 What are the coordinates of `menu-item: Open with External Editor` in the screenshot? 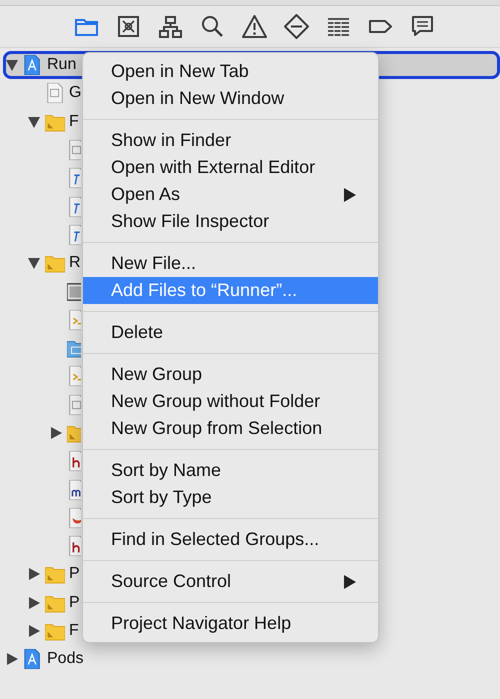 It's located at (230, 167).